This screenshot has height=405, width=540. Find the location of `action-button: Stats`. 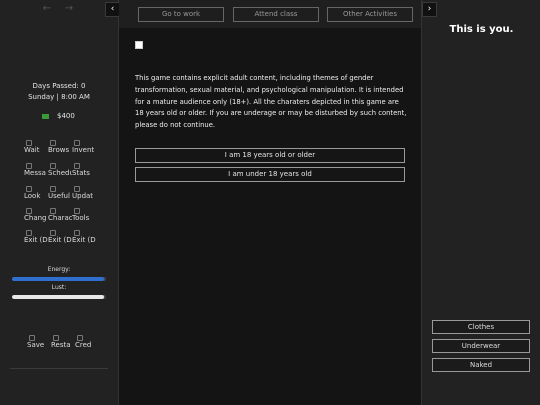

action-button: Stats is located at coordinates (84, 172).